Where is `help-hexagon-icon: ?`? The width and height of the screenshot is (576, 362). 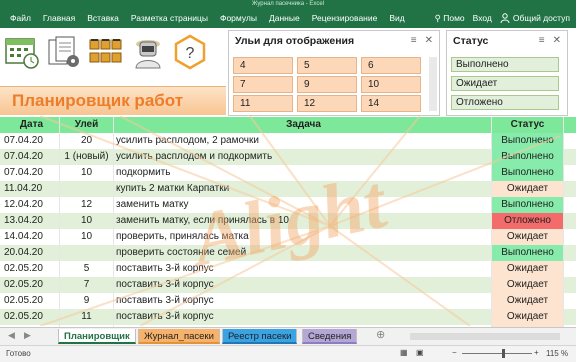
help-hexagon-icon: ? is located at coordinates (190, 52).